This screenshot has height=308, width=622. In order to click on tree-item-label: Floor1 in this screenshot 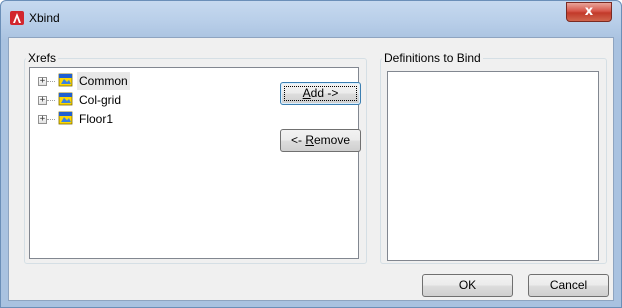, I will do `click(96, 119)`.